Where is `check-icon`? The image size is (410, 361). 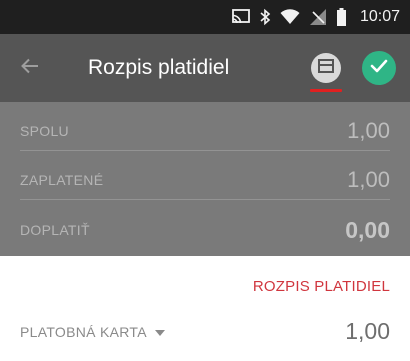
check-icon is located at coordinates (379, 68).